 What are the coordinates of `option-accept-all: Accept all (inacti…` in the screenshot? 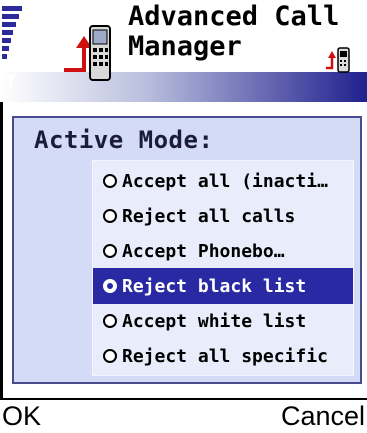 It's located at (223, 181).